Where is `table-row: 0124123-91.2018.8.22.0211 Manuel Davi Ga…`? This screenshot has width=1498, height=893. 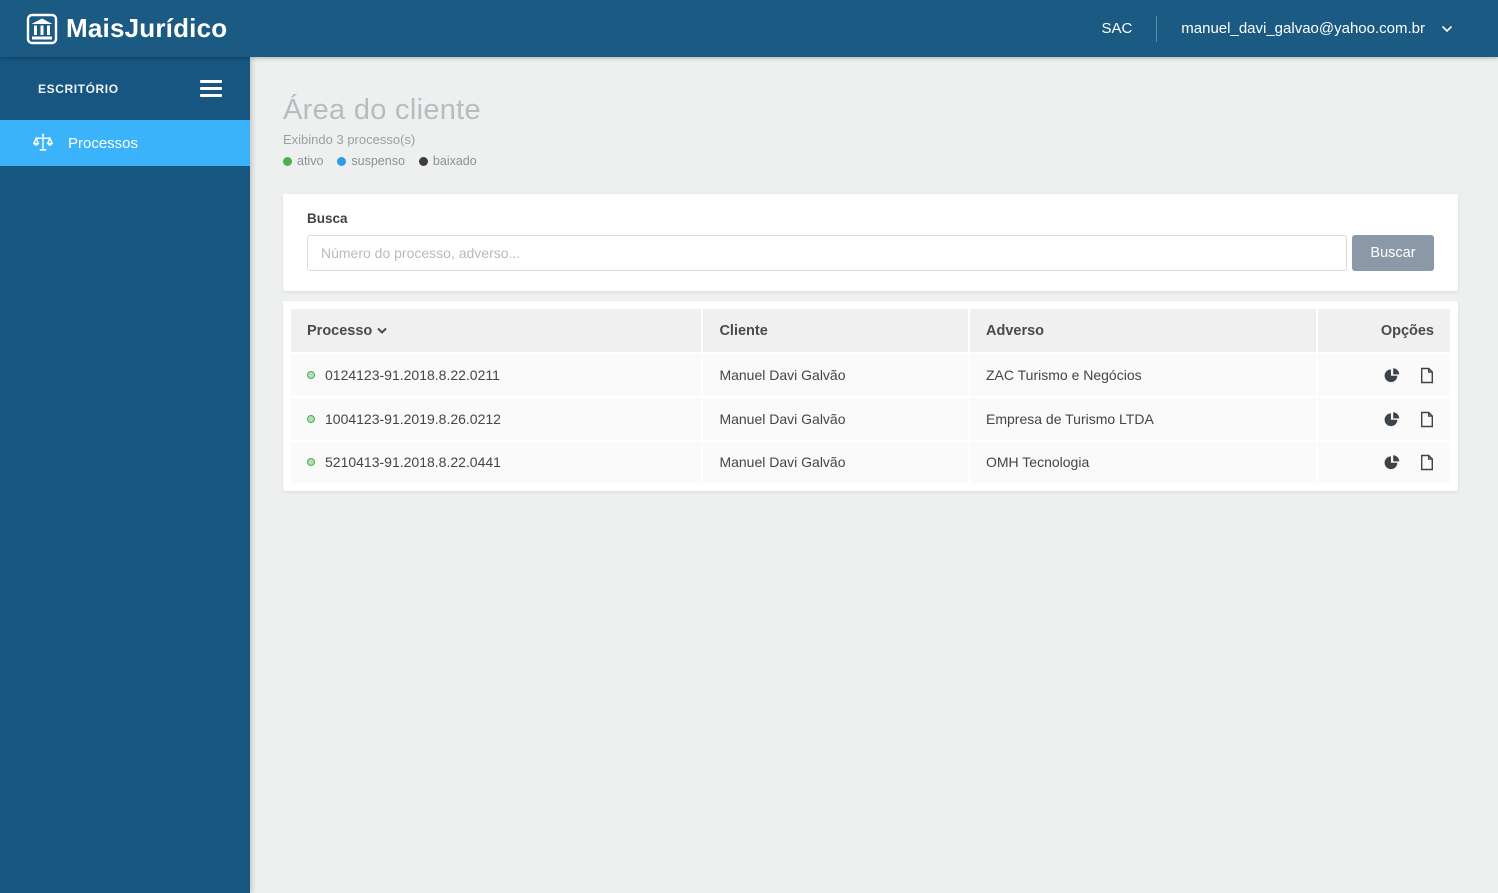
table-row: 0124123-91.2018.8.22.0211 Manuel Davi Ga… is located at coordinates (870, 374).